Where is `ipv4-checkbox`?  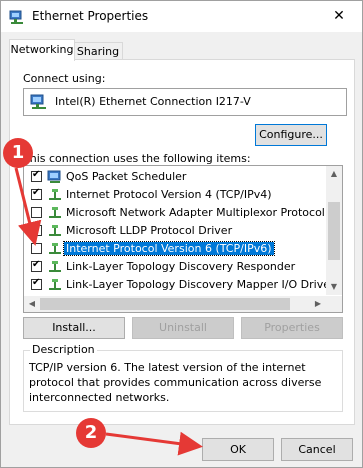
ipv4-checkbox is located at coordinates (36, 193).